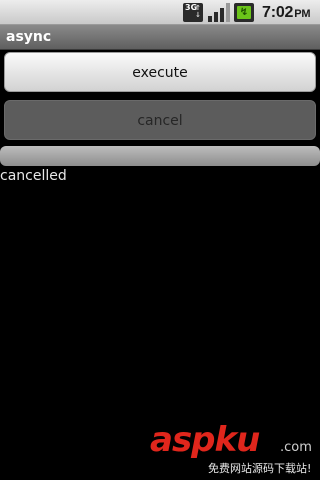 Image resolution: width=320 pixels, height=480 pixels. I want to click on clock-time: 7:02, so click(278, 12).